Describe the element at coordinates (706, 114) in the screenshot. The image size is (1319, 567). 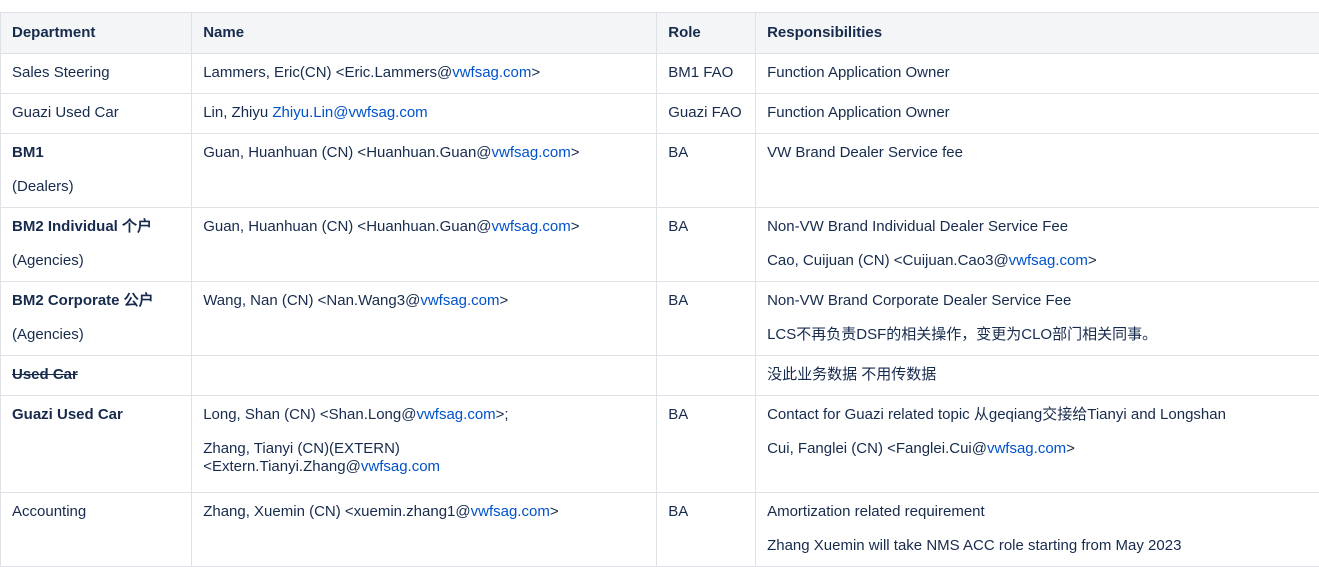
I see `role-cell: Guazi FAO` at that location.